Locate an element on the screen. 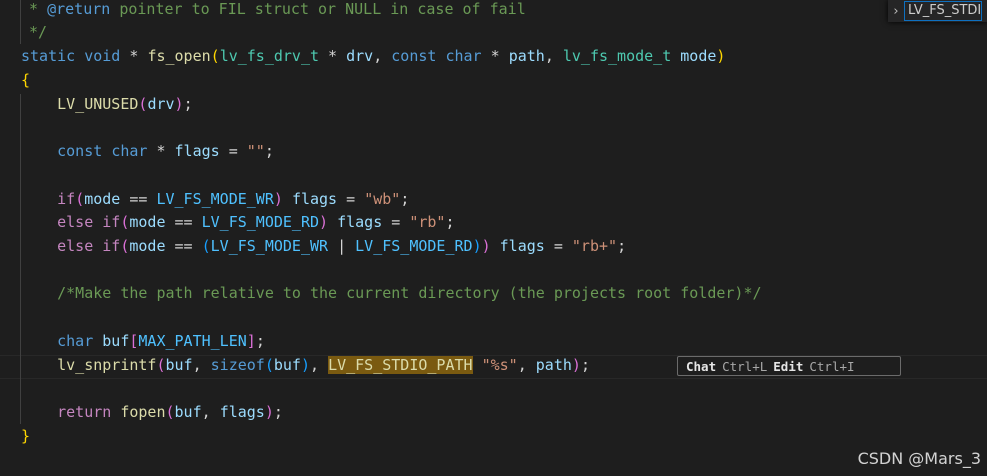  type-name: lv_fs_mode_t is located at coordinates (617, 56).